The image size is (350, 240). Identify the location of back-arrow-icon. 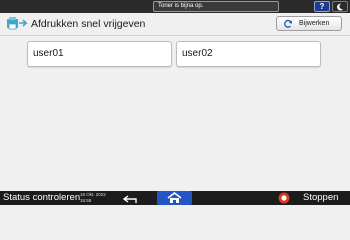
(129, 199).